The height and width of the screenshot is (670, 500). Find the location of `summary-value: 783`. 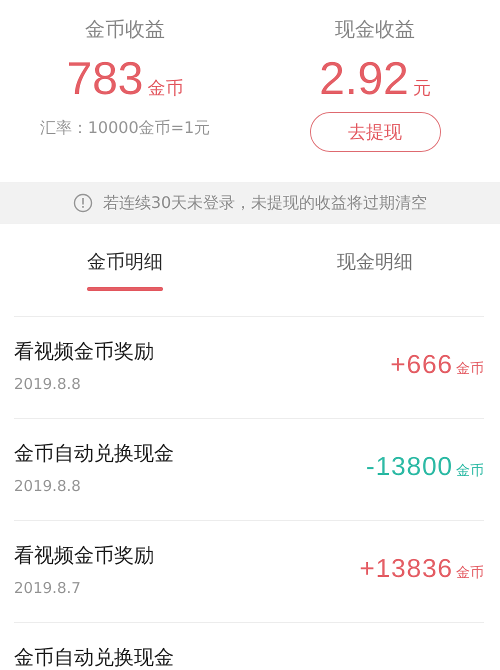

summary-value: 783 is located at coordinates (105, 78).